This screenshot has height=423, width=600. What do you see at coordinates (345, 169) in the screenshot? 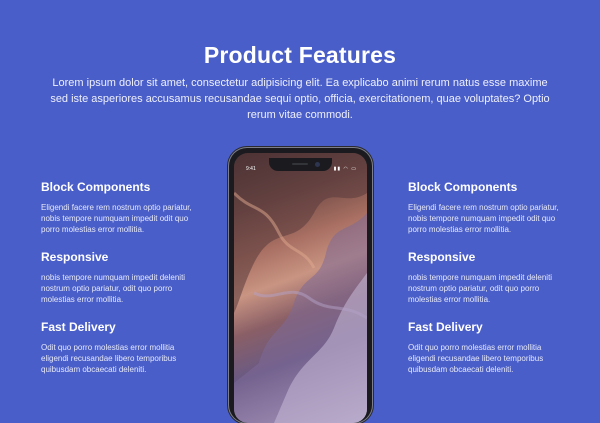
I see `status-icons: ▮▮ ◠ ▭` at bounding box center [345, 169].